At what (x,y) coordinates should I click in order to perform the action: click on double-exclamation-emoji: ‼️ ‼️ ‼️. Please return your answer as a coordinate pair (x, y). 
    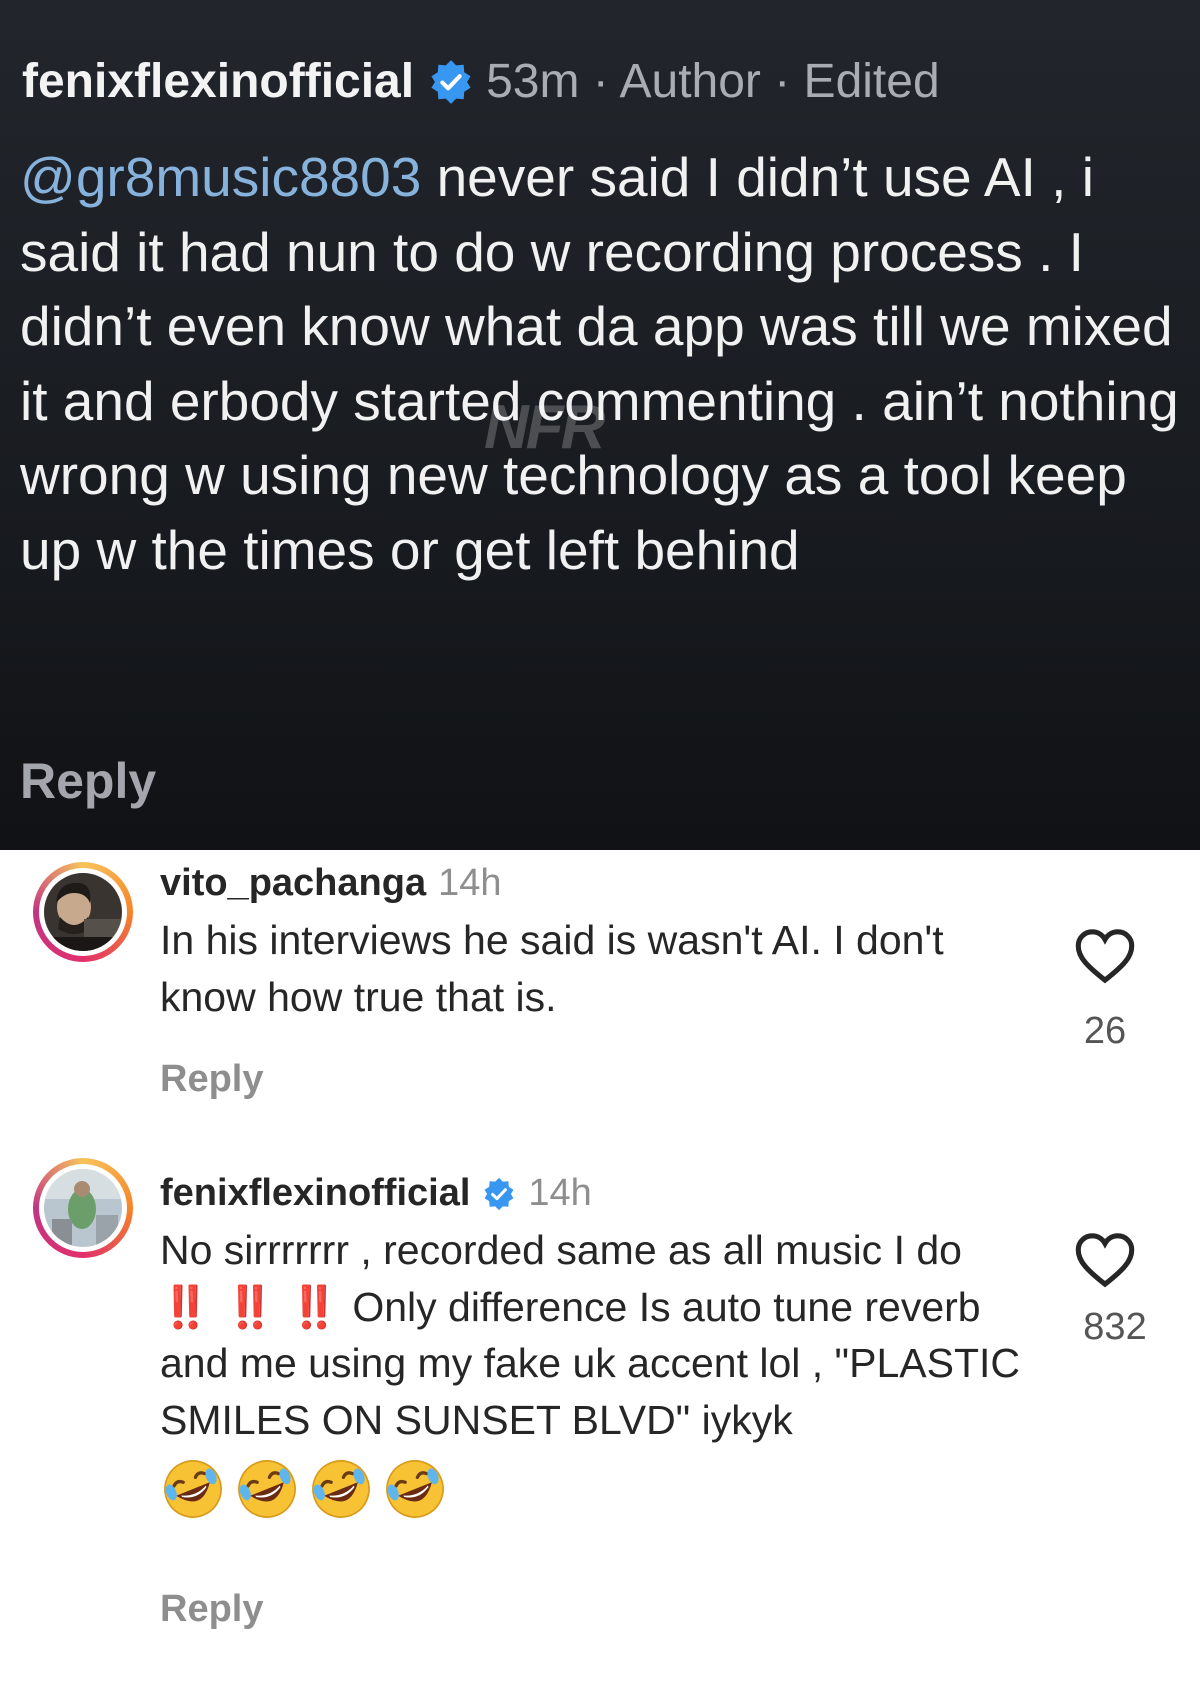
    Looking at the image, I should click on (250, 1306).